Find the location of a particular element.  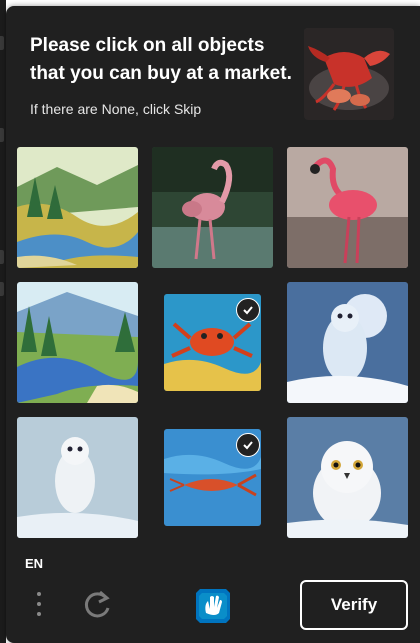

flamingo-in-water-image is located at coordinates (212, 207).